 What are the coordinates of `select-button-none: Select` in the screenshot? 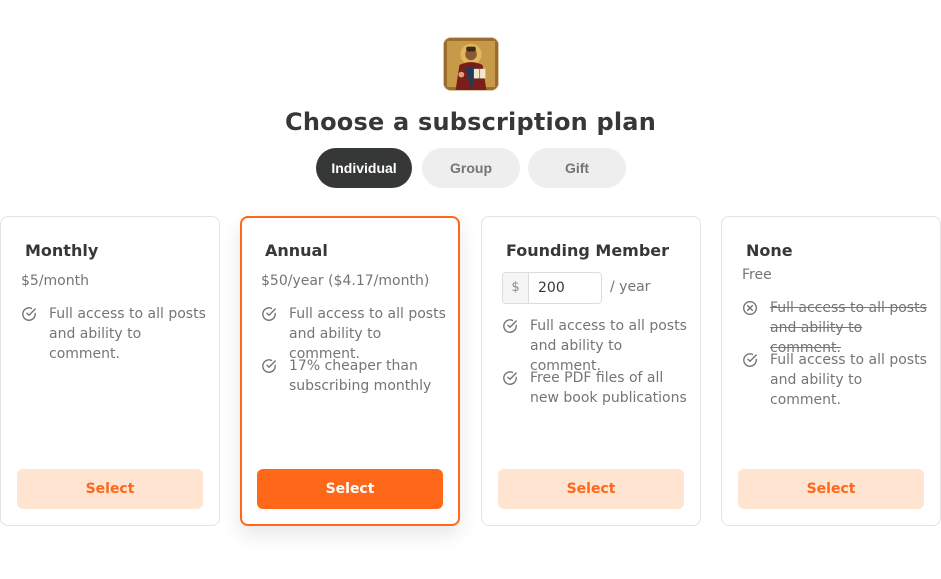 It's located at (831, 489).